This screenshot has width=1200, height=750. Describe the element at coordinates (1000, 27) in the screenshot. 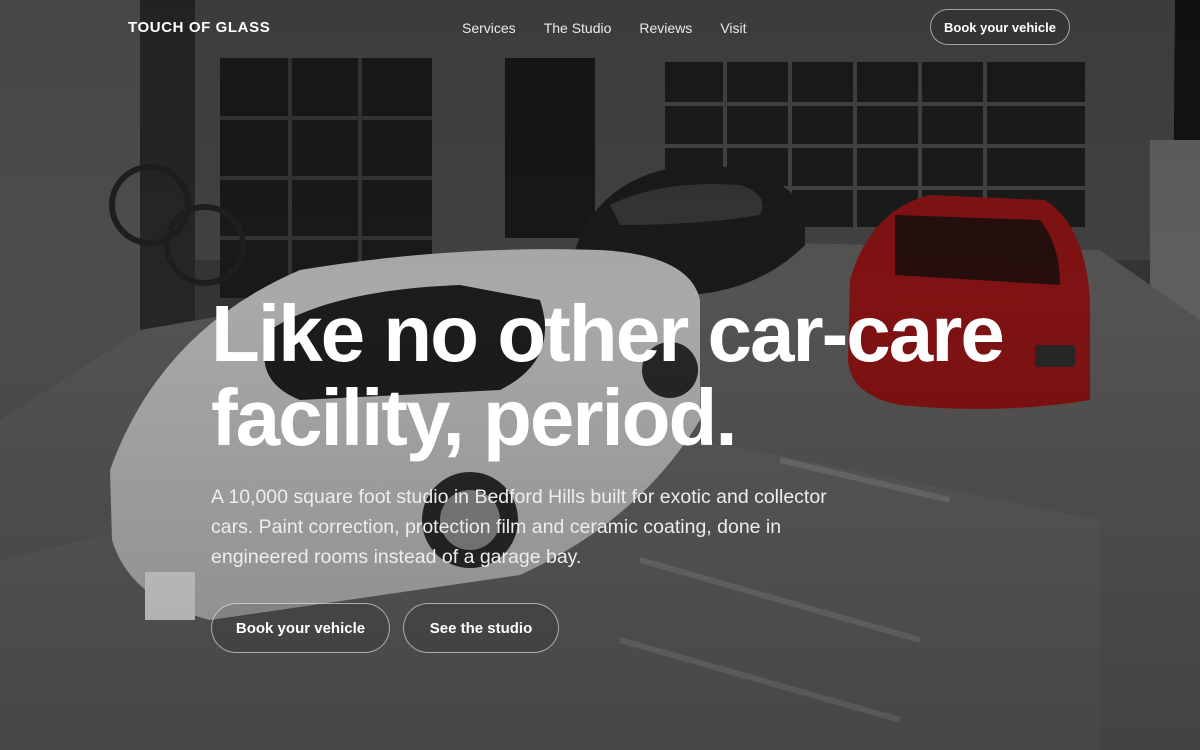

I see `nav-book-button: Book your vehicle` at that location.